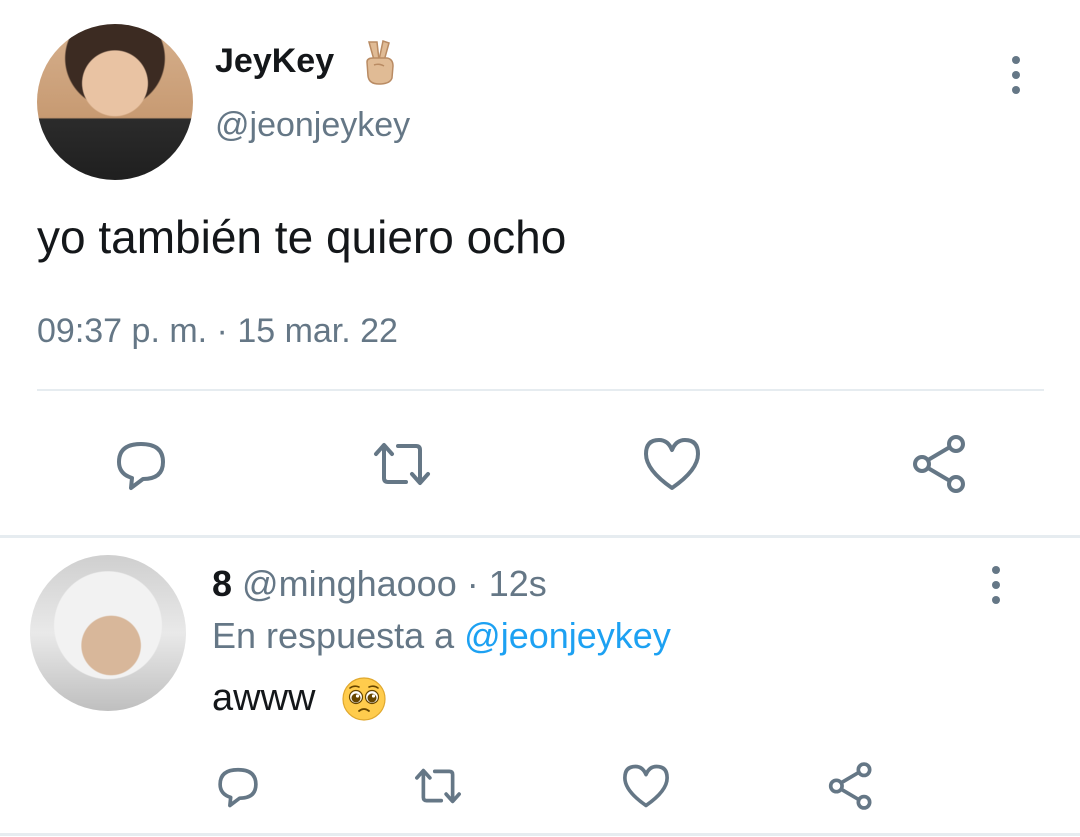 This screenshot has width=1080, height=837. I want to click on reply-context: En respuesta a @jeonjeykey, so click(441, 636).